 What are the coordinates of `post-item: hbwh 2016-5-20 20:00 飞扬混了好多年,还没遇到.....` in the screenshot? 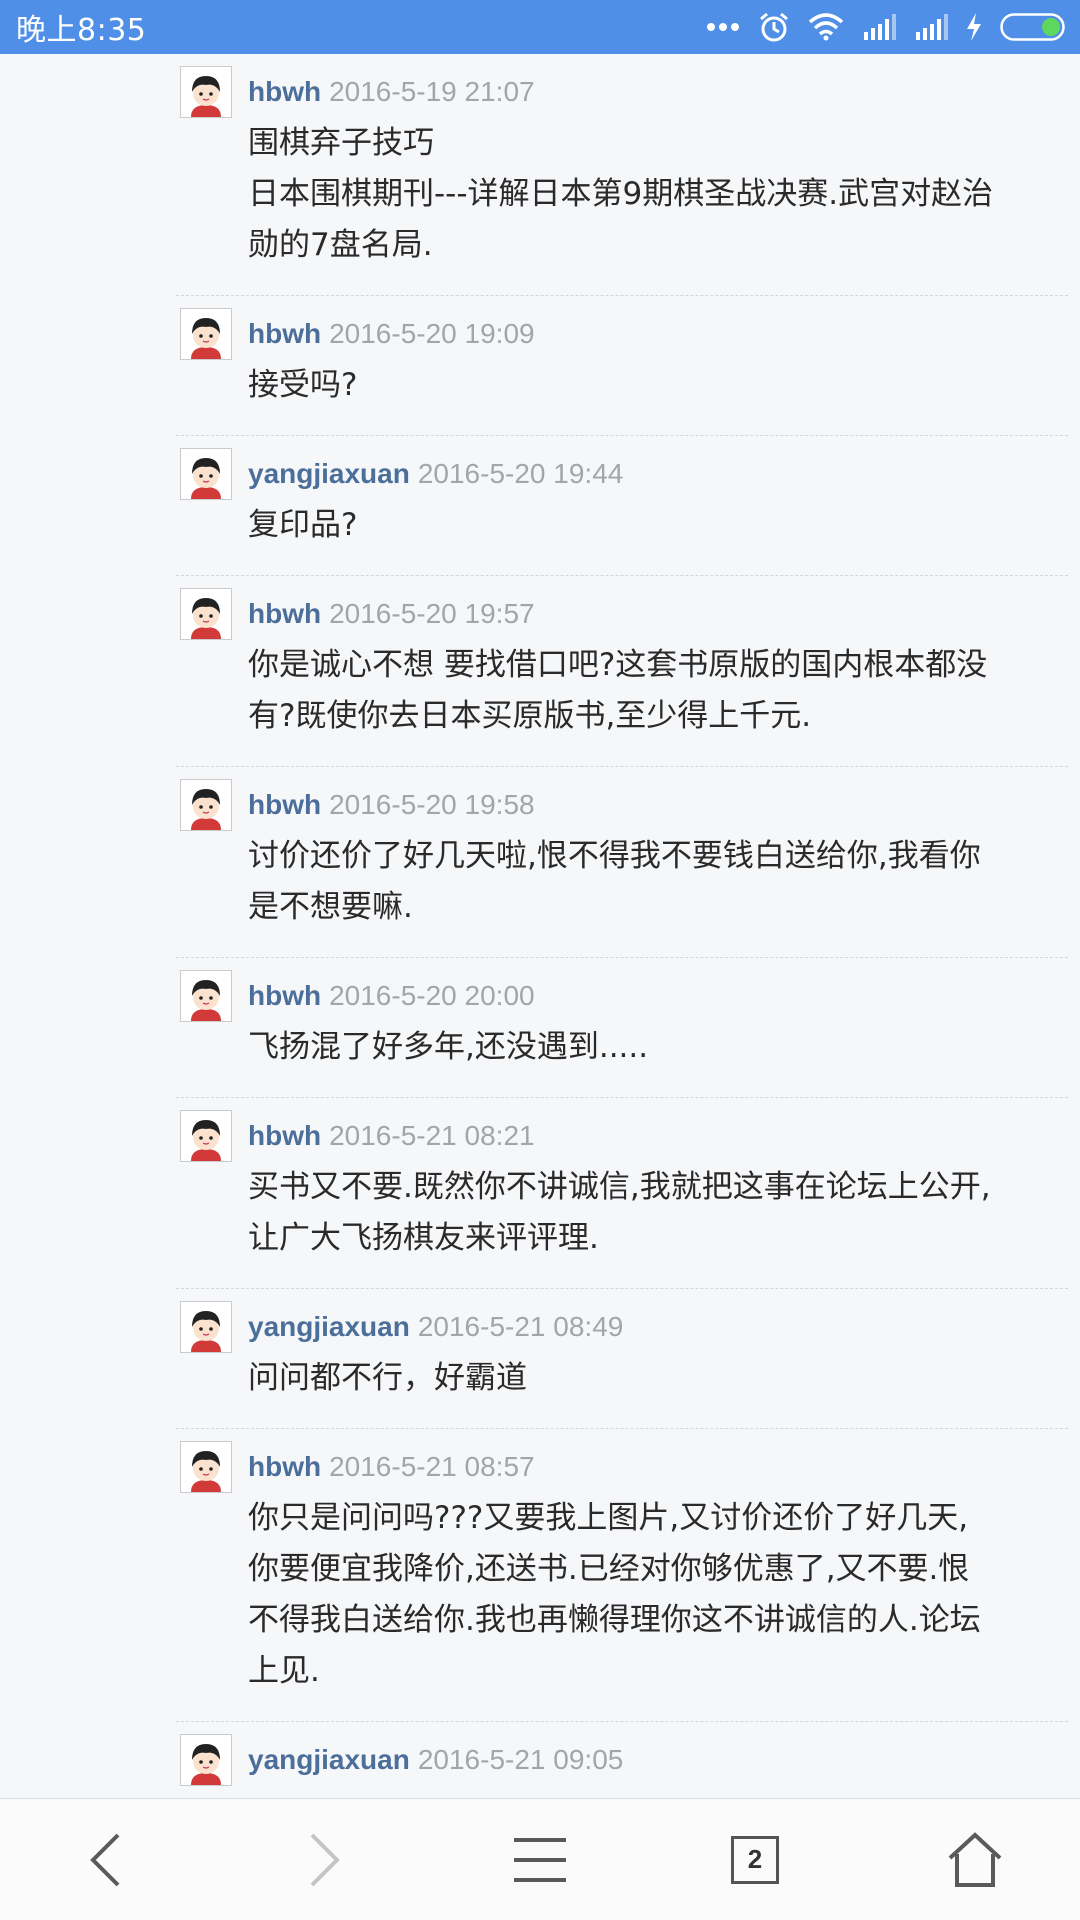 It's located at (622, 1028).